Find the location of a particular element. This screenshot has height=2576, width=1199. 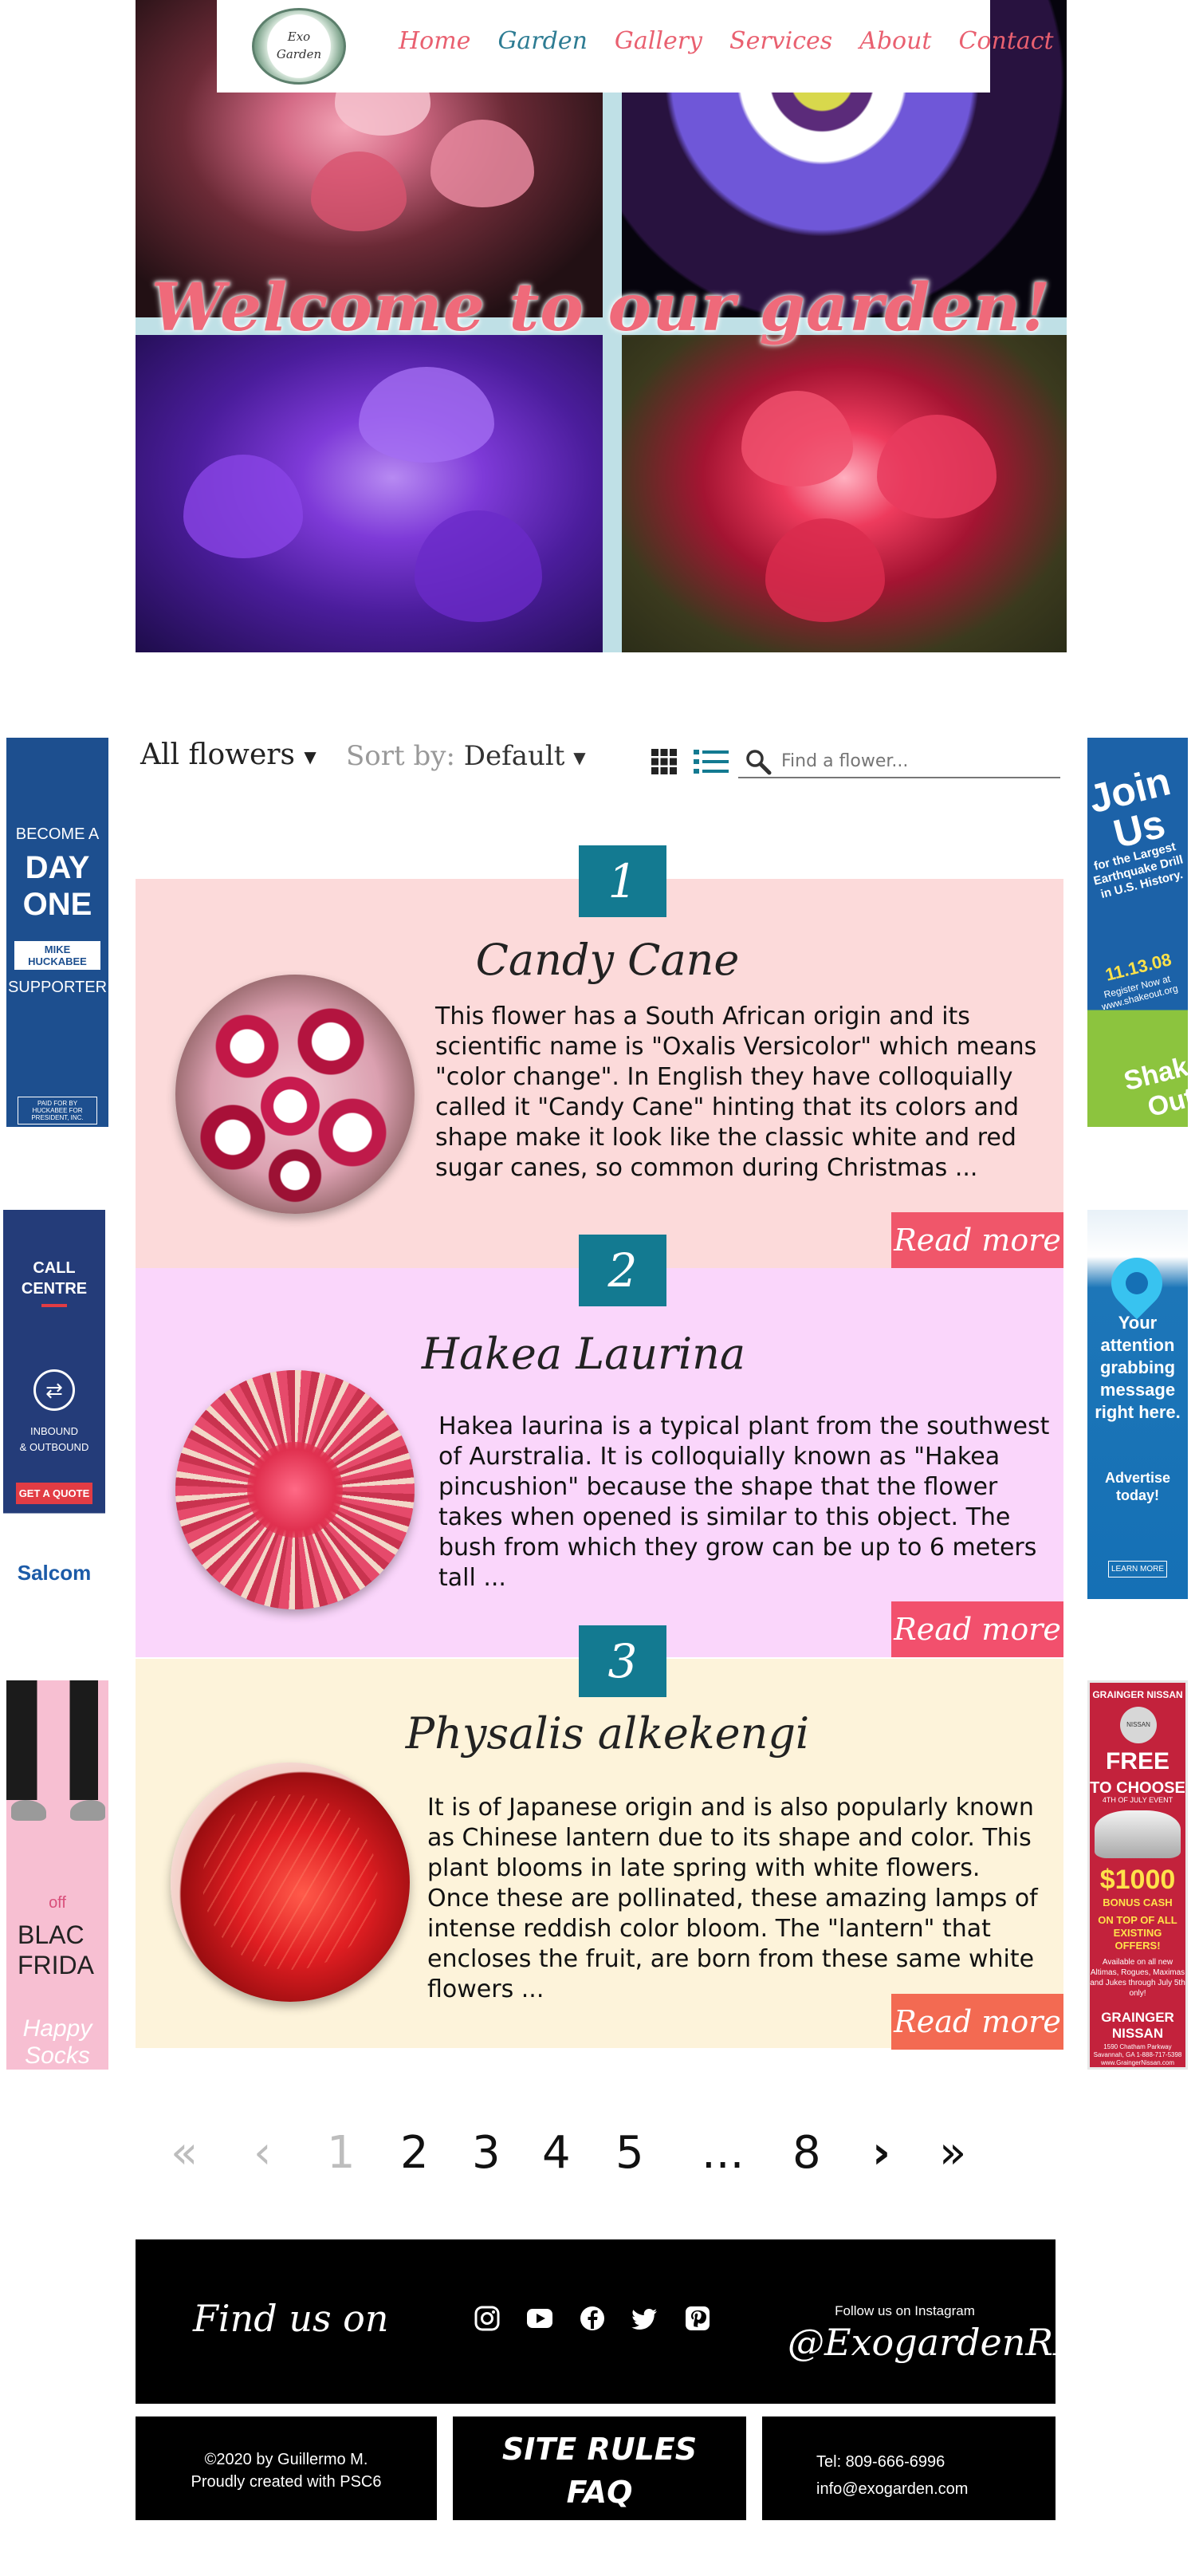

ad-image-car is located at coordinates (1138, 1834).